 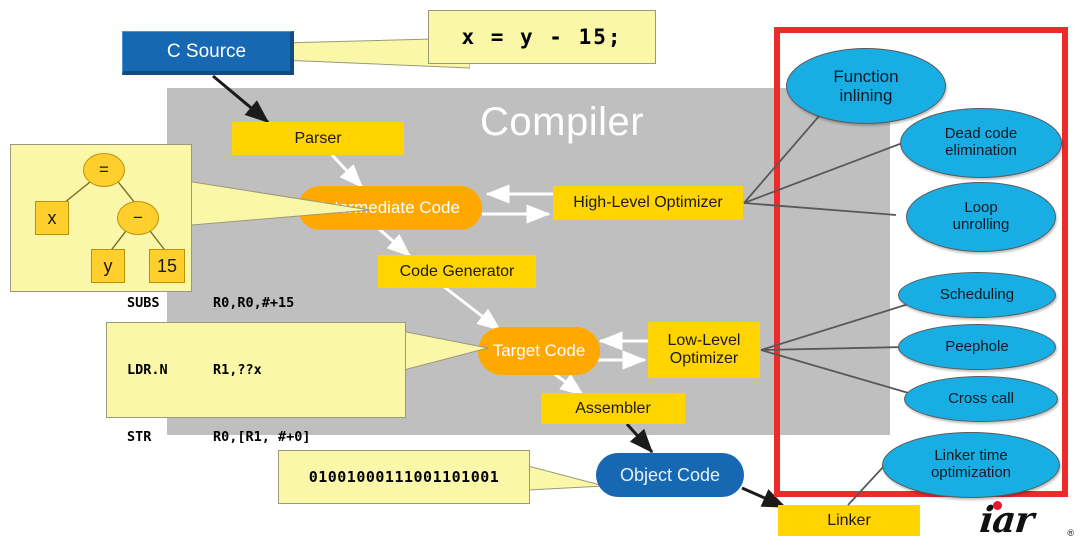 I want to click on bubble-line1: Scheduling, so click(x=977, y=294).